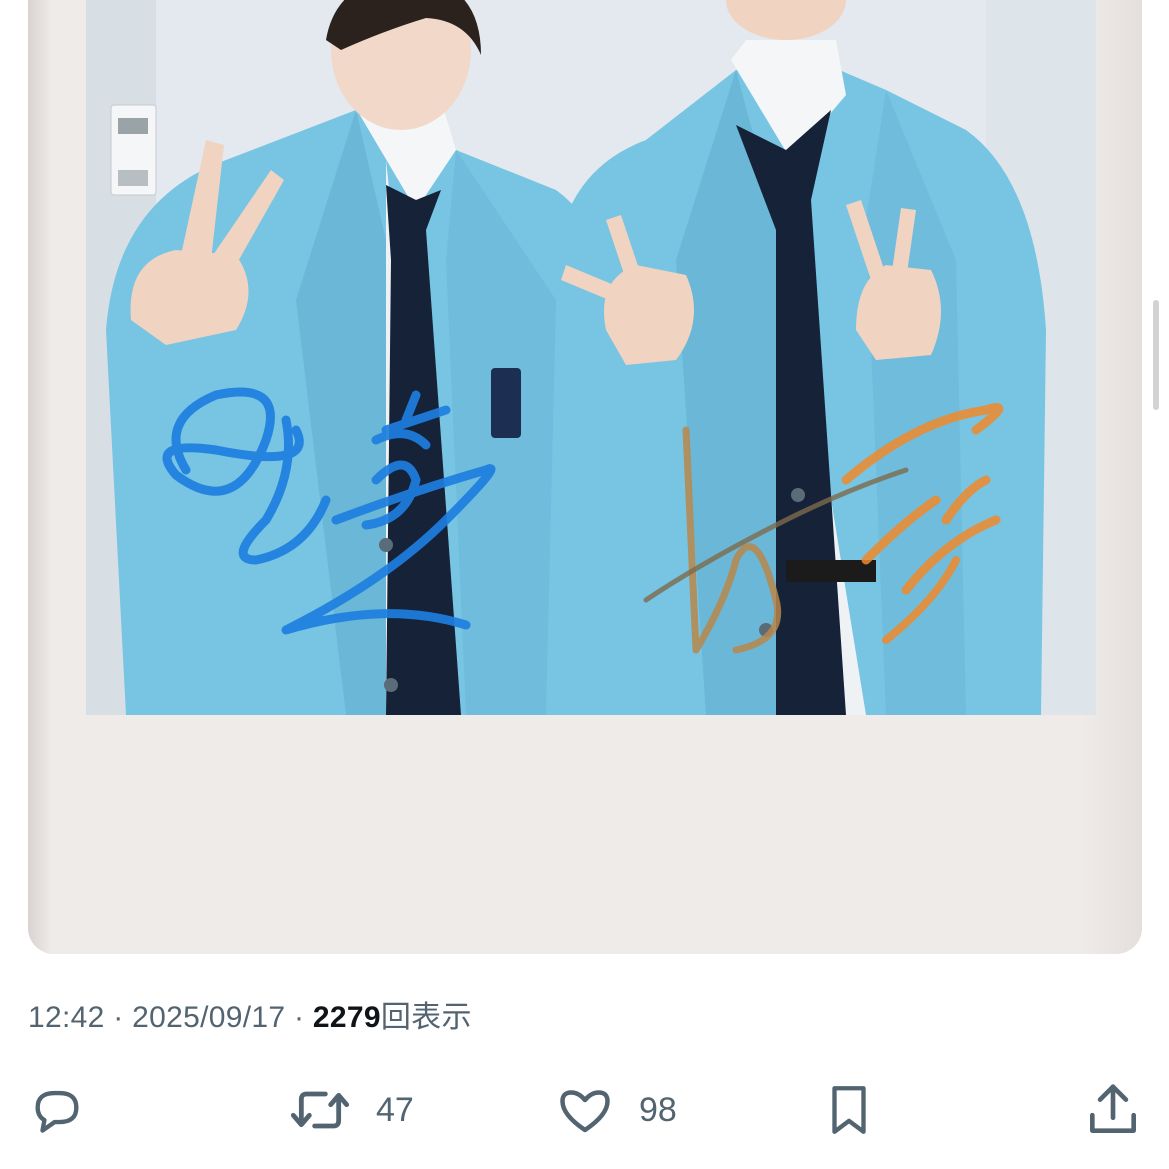 Image resolution: width=1169 pixels, height=1169 pixels. Describe the element at coordinates (40, 477) in the screenshot. I see `polaroid-frame-edge` at that location.